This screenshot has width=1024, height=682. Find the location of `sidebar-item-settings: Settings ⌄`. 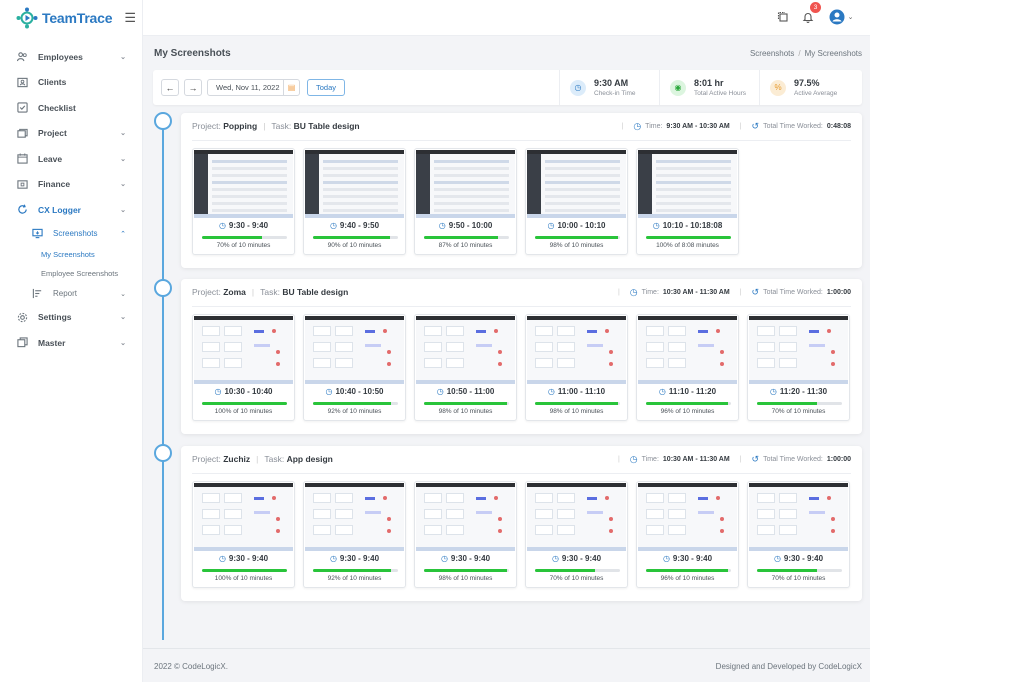

sidebar-item-settings: Settings ⌄ is located at coordinates (71, 318).